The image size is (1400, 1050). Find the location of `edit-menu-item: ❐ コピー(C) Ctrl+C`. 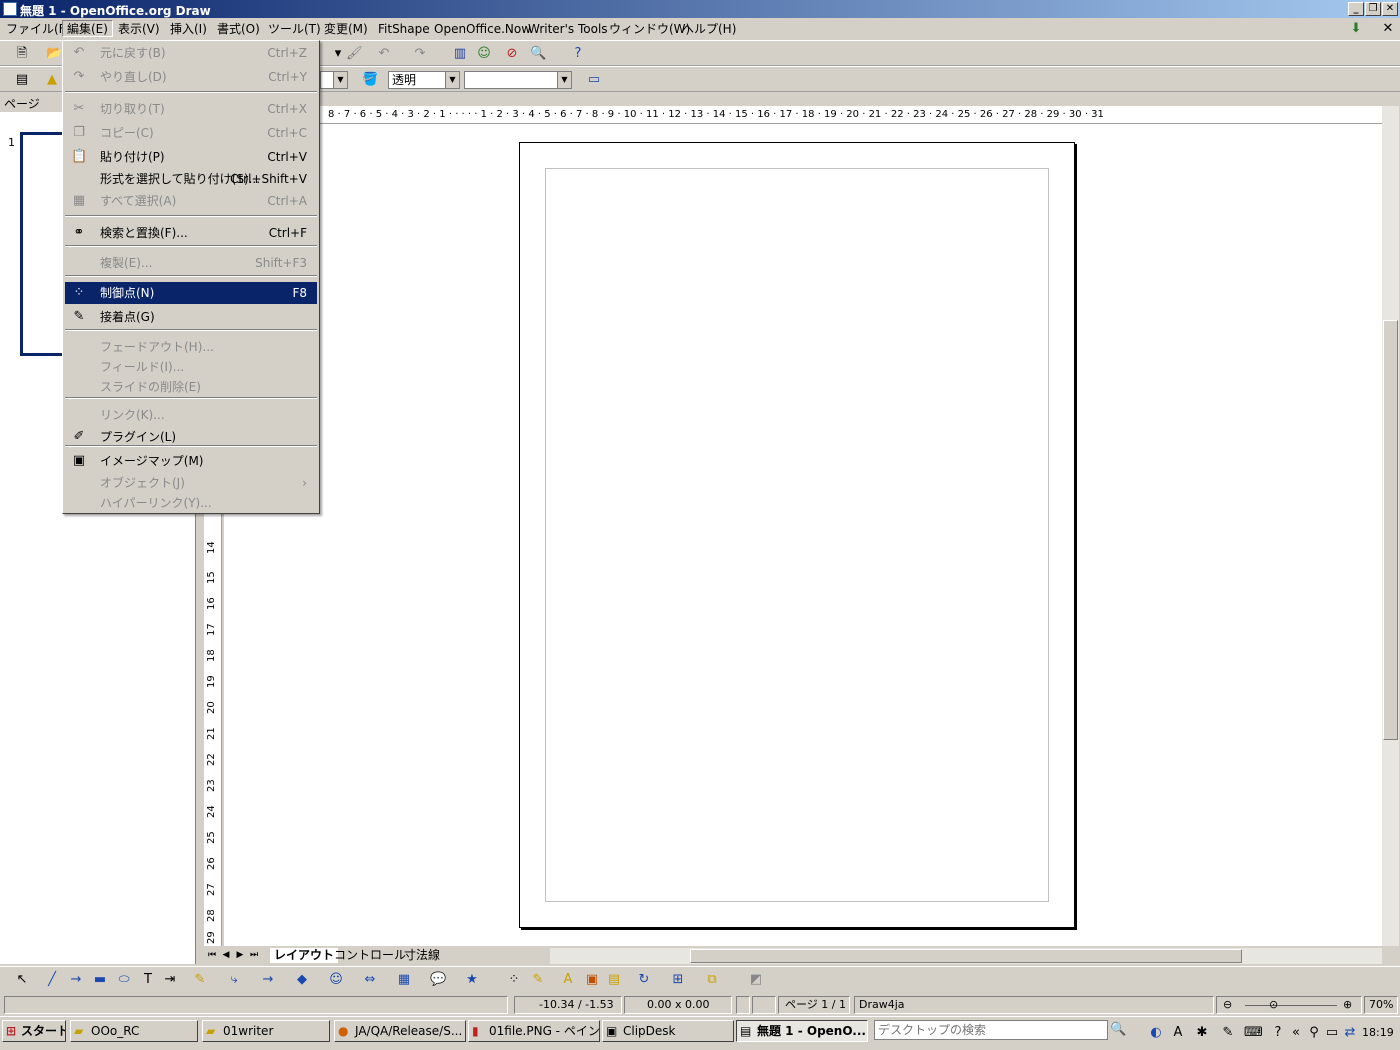

edit-menu-item: ❐ コピー(C) Ctrl+C is located at coordinates (191, 133).